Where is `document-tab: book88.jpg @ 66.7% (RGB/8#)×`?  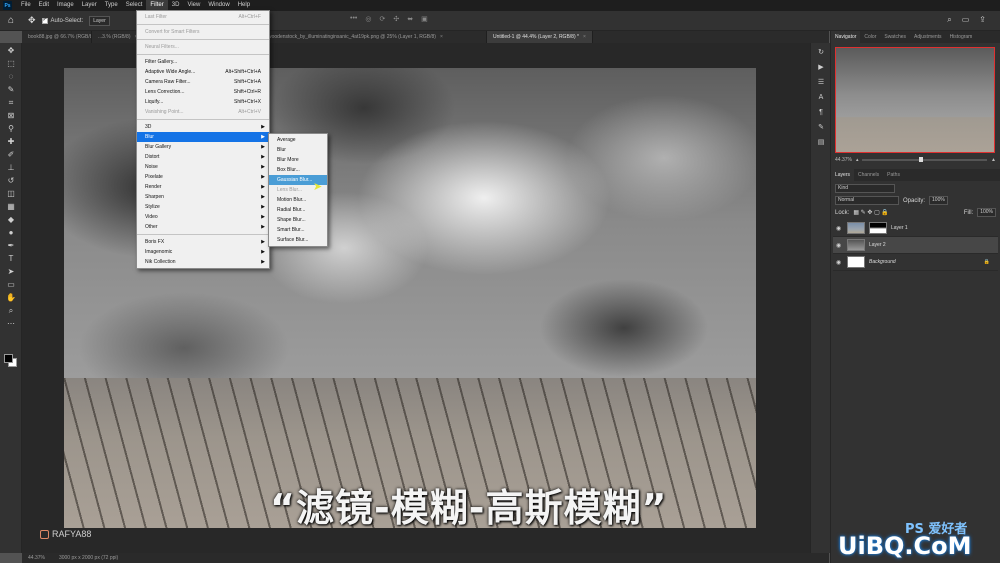 document-tab: book88.jpg @ 66.7% (RGB/8#)× is located at coordinates (57, 37).